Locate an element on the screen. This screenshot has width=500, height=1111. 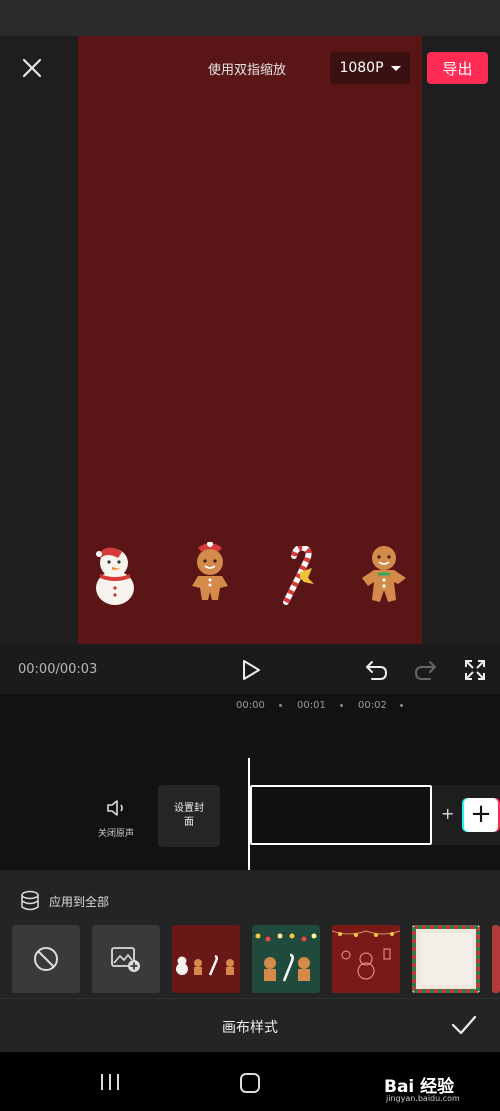
candy-frame-thumbnail is located at coordinates (446, 959).